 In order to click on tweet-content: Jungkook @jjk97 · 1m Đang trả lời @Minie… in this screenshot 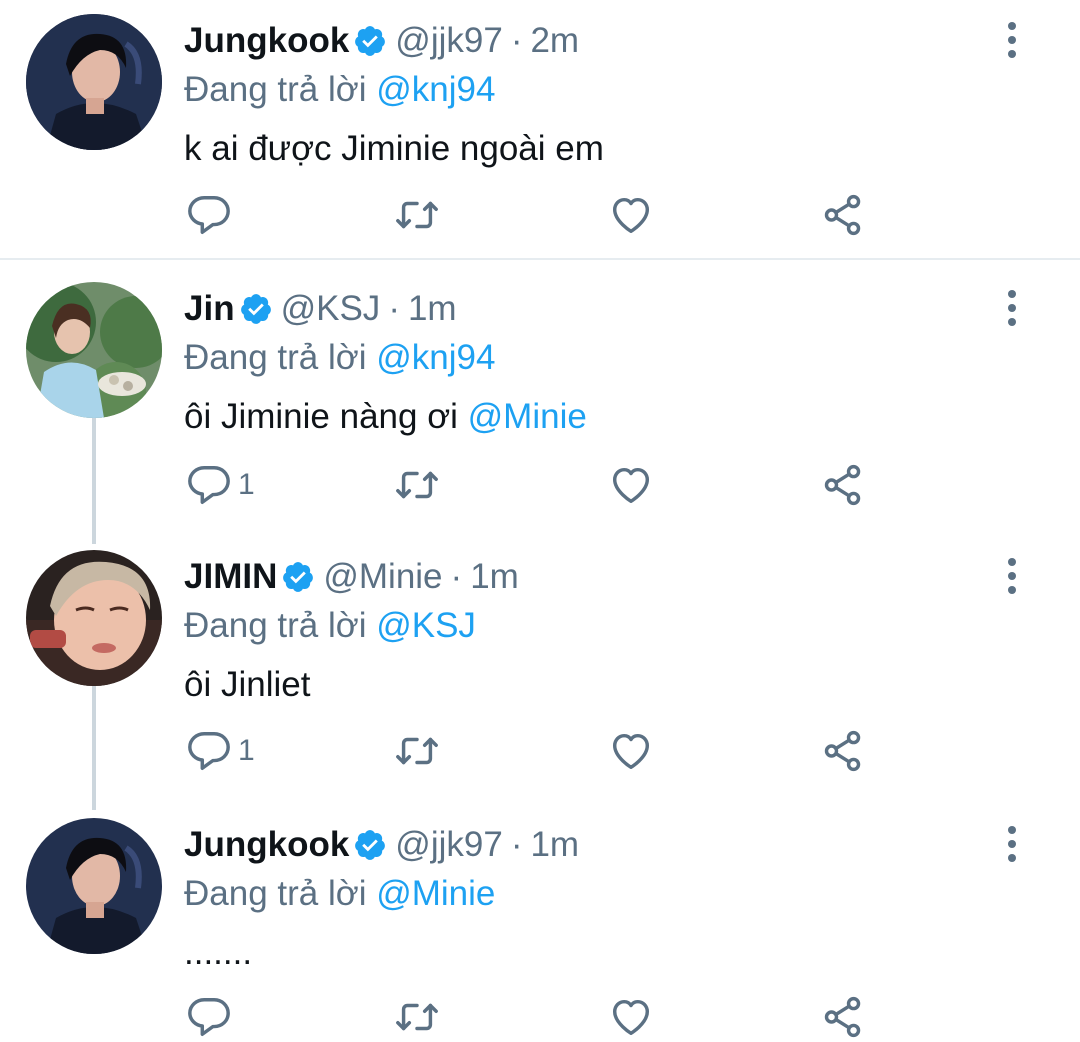, I will do `click(587, 897)`.